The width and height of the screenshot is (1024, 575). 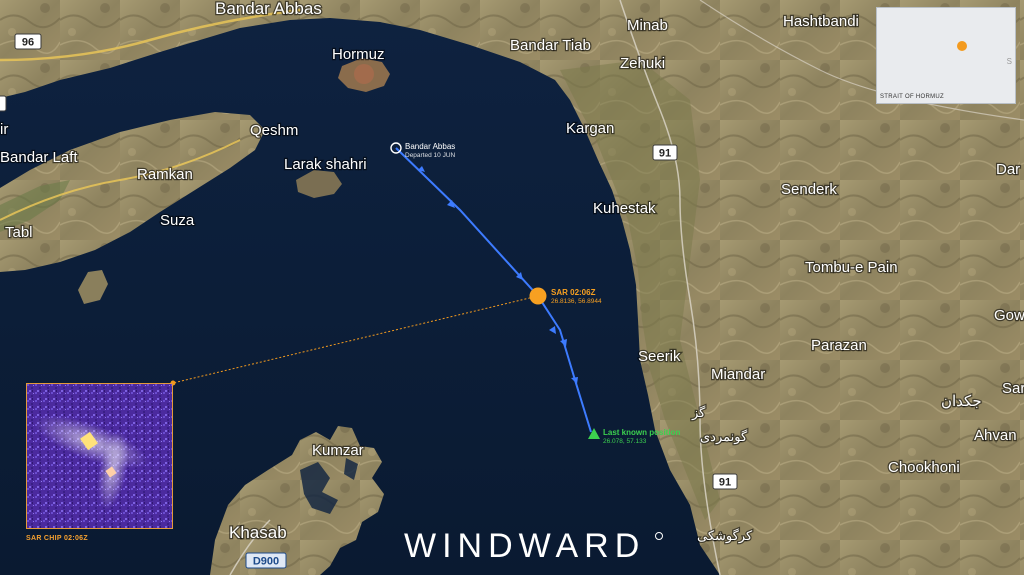 I want to click on place-seerik: Seerik, so click(x=659, y=356).